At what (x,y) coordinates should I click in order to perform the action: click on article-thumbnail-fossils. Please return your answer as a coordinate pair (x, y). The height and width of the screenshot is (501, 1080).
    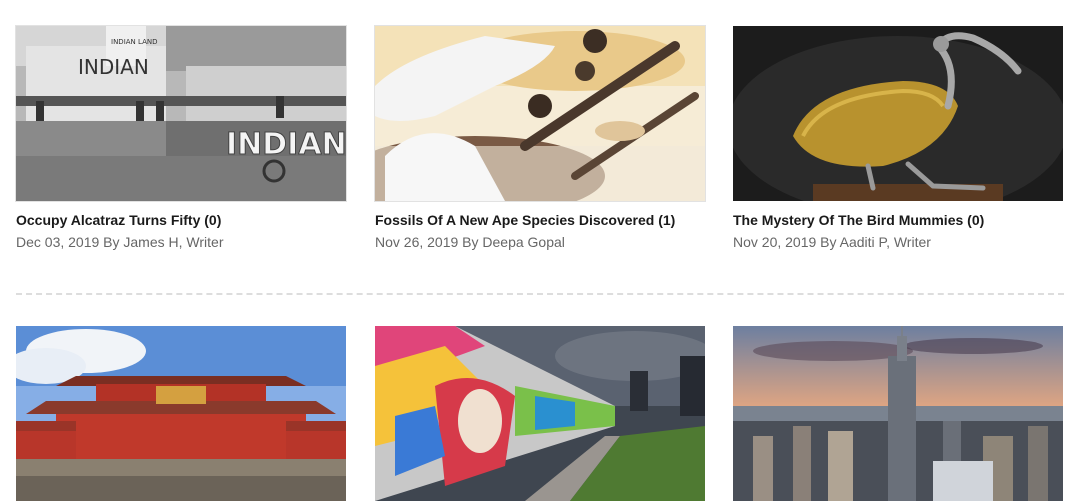
    Looking at the image, I should click on (540, 113).